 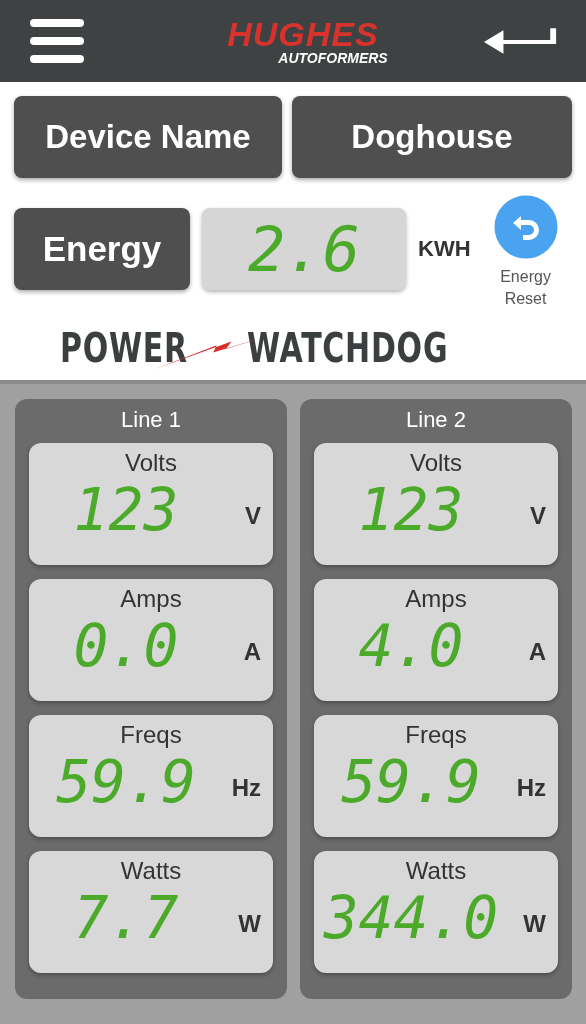 What do you see at coordinates (444, 249) in the screenshot?
I see `energy-unit: KWH` at bounding box center [444, 249].